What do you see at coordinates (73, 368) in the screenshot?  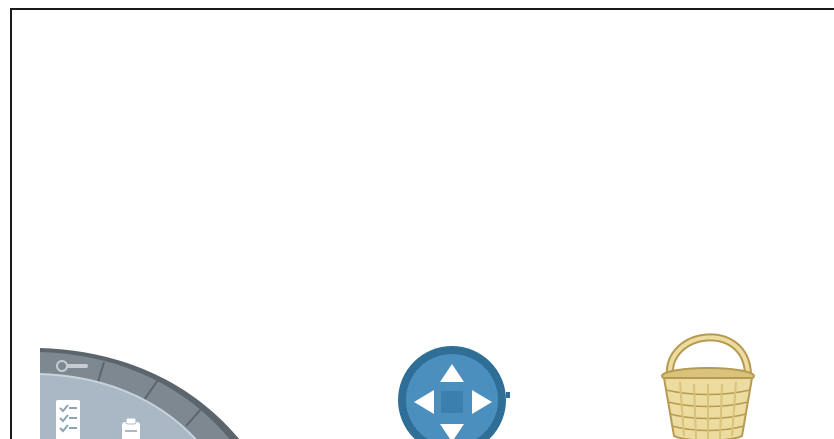 I see `wrench-icon` at bounding box center [73, 368].